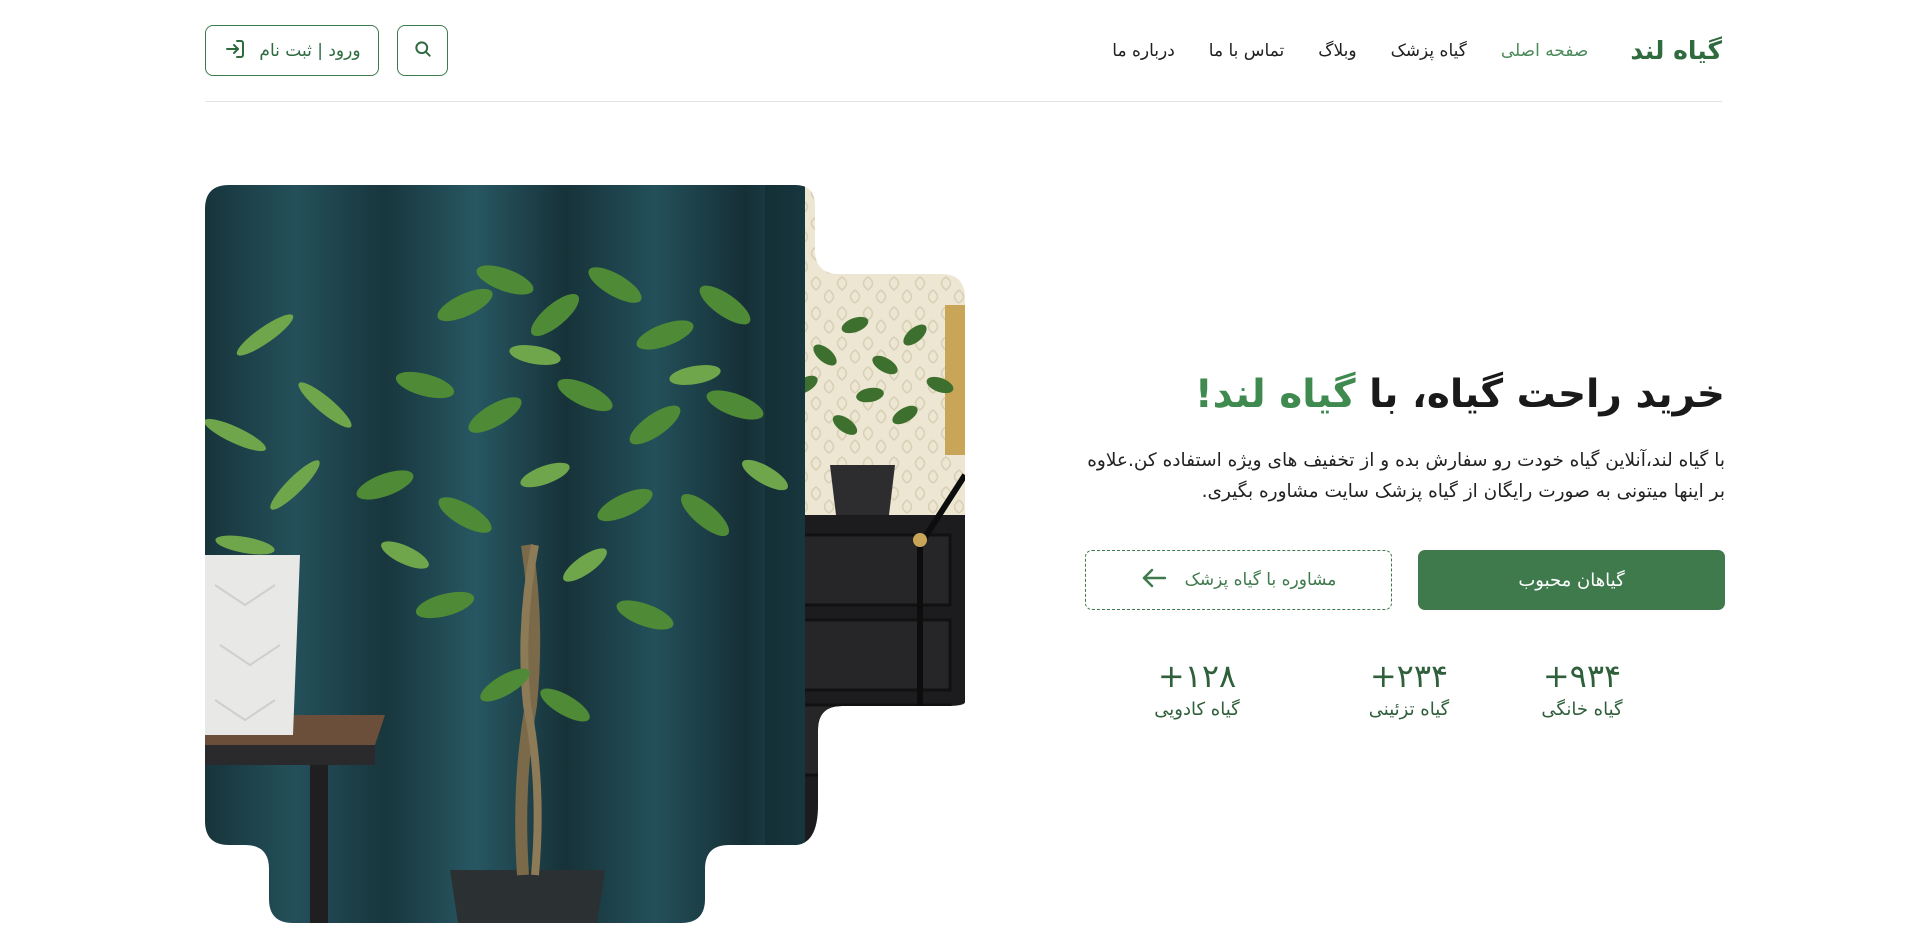 The image size is (1920, 940). Describe the element at coordinates (1405, 580) in the screenshot. I see `hero-cta-row: گیاهان محبوب مشاوره با گیاه پزشک` at that location.